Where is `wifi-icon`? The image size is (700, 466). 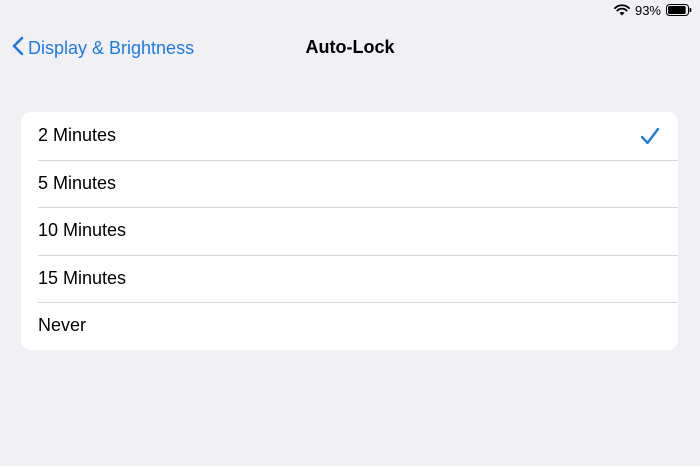
wifi-icon is located at coordinates (622, 10).